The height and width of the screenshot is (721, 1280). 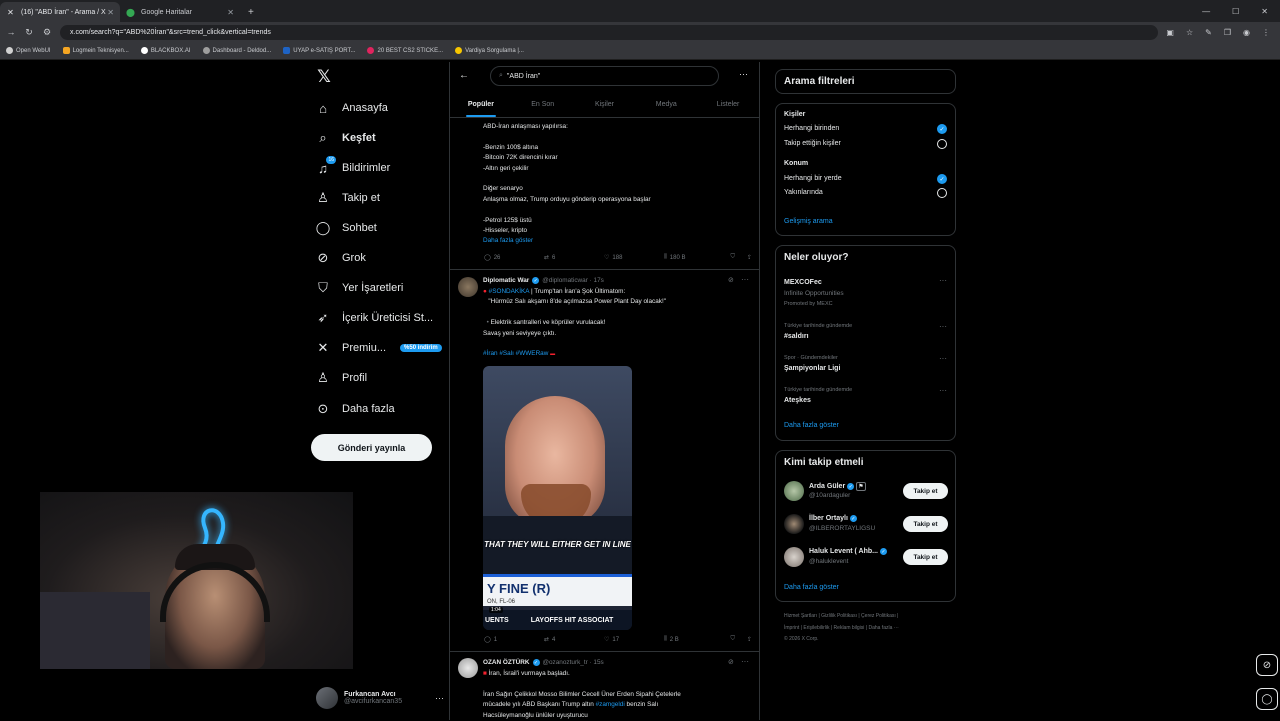 What do you see at coordinates (165, 50) in the screenshot?
I see `bookmark-item: BLACKBOX.AI` at bounding box center [165, 50].